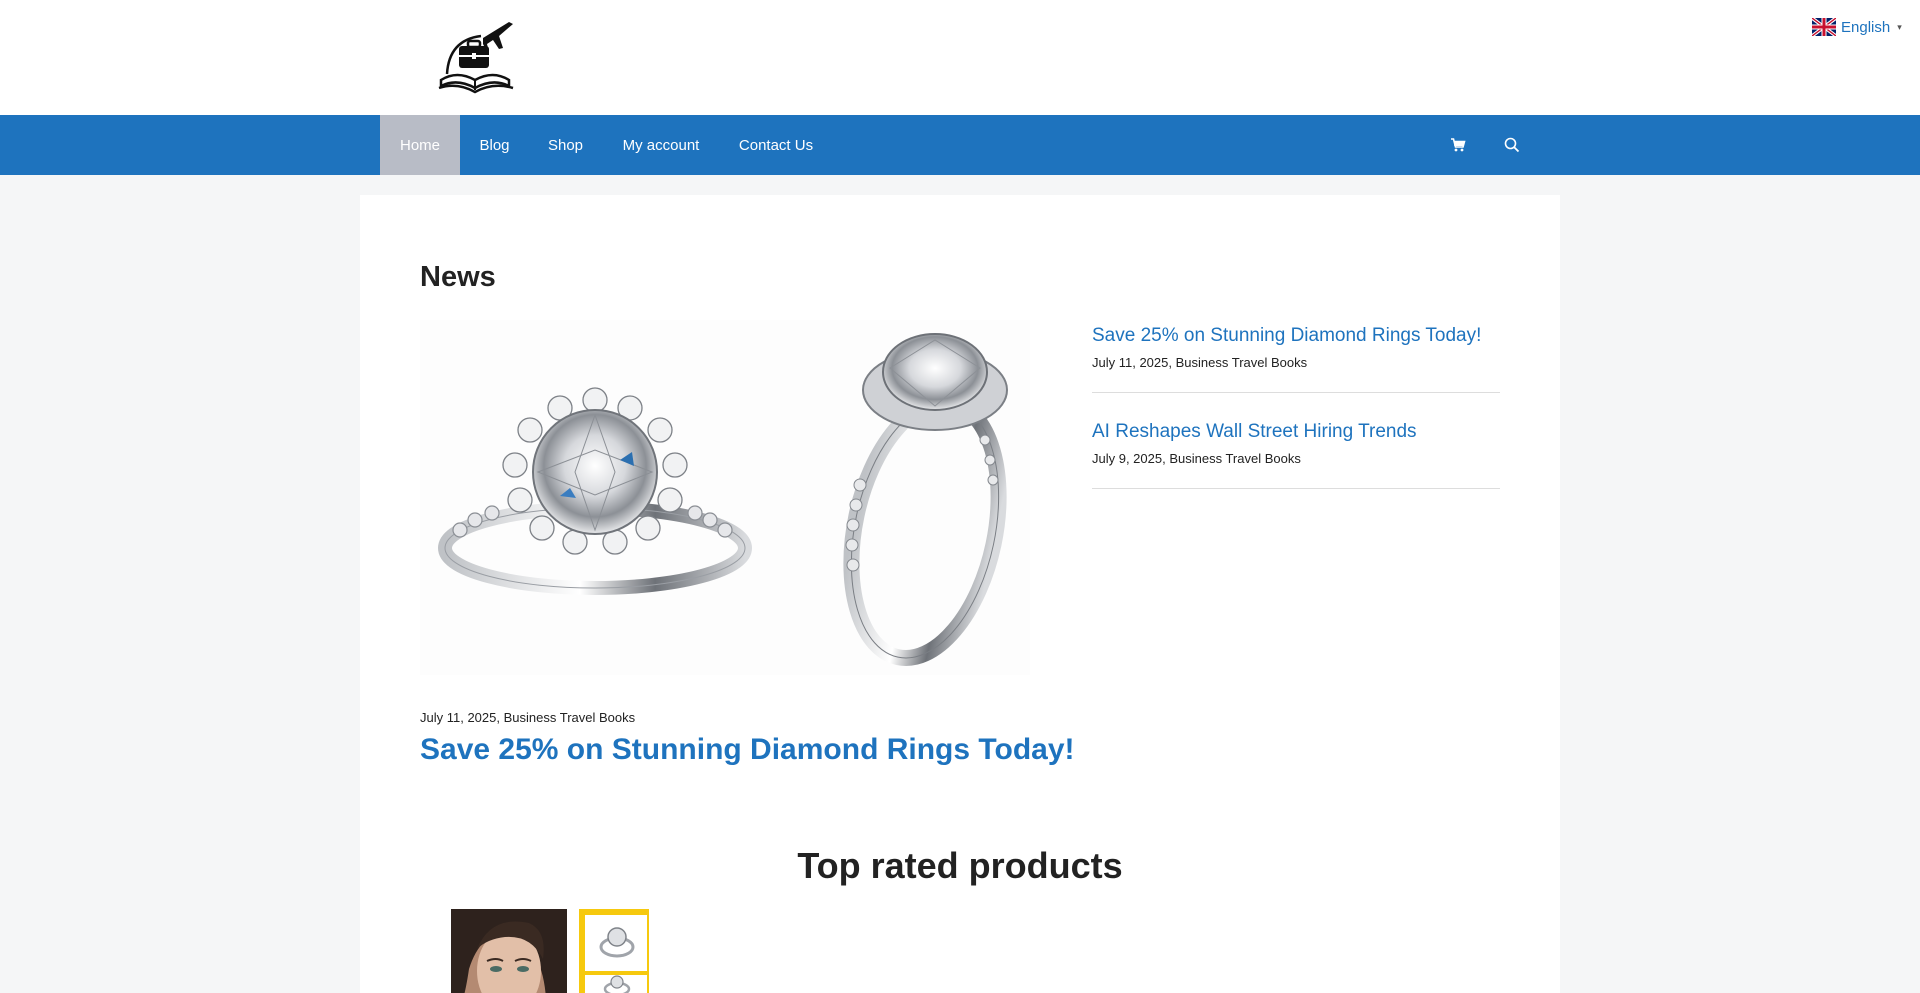  Describe the element at coordinates (458, 277) in the screenshot. I see `news-heading: News` at that location.